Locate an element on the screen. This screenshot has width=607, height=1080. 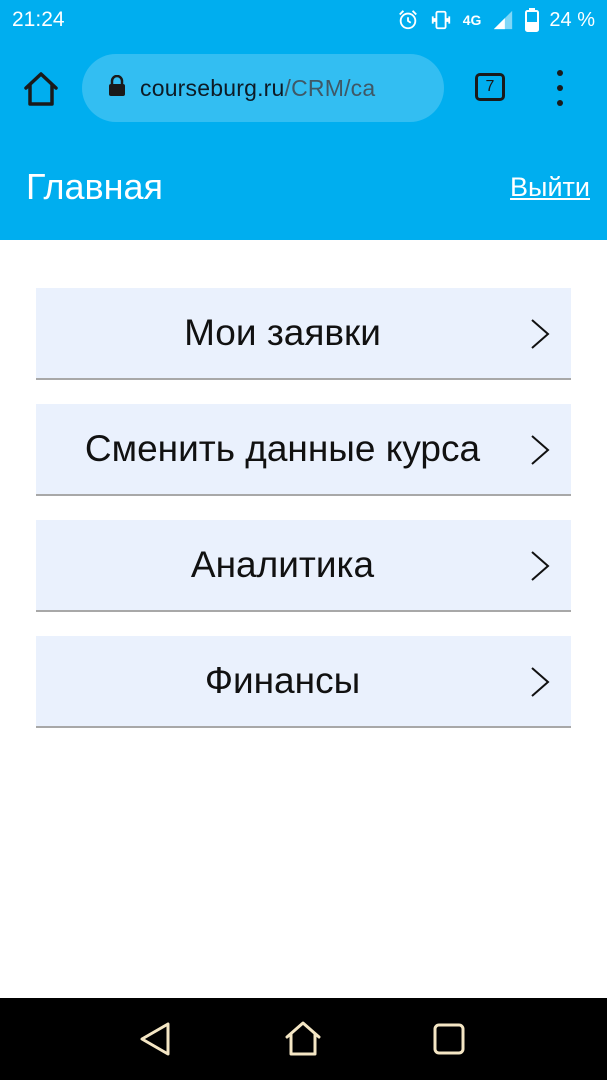
app-header: Главная Выйти is located at coordinates (303, 188).